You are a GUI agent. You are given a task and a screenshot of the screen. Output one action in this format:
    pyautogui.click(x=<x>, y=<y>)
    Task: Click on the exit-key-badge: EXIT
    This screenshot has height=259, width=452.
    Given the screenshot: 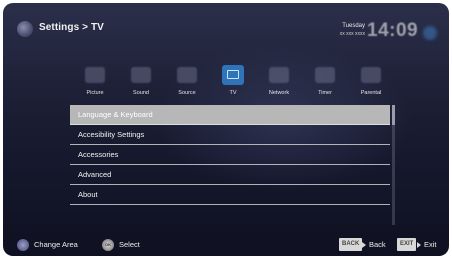 What is the action you would take?
    pyautogui.click(x=407, y=244)
    